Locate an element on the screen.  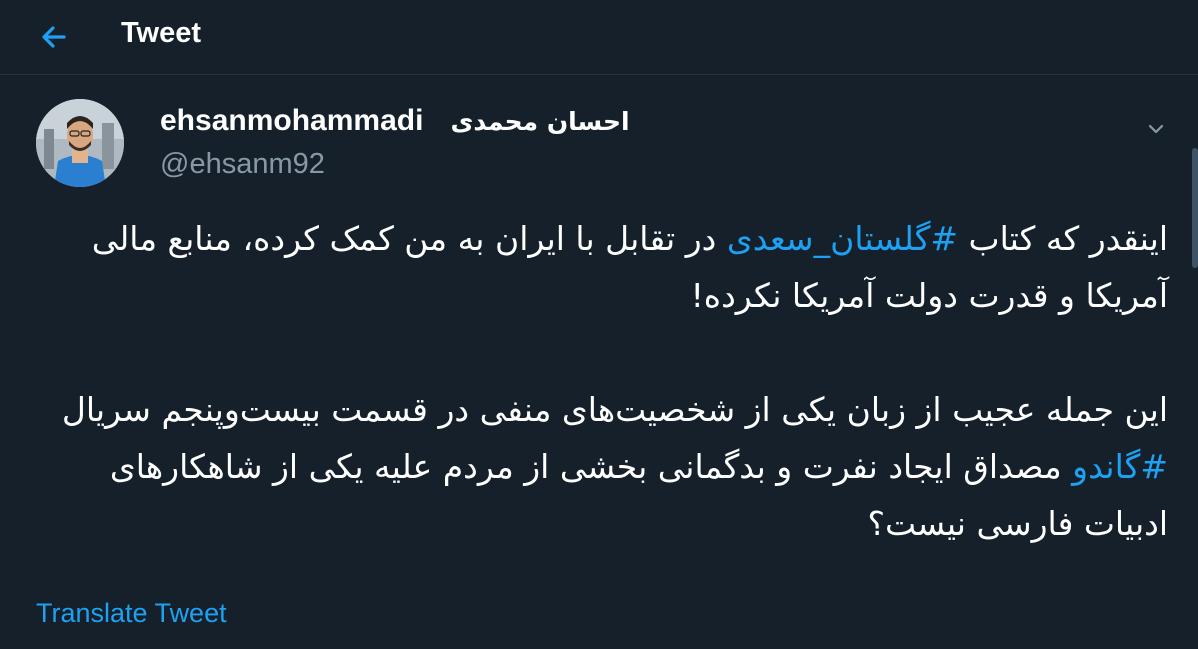
hashtag-link: #گلستان_سعدی is located at coordinates (842, 238).